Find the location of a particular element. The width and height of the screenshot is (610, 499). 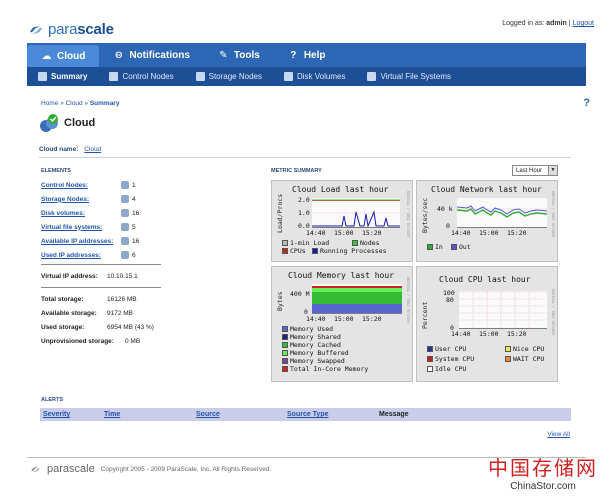

elements-heading: ELEMENTS is located at coordinates (56, 171).